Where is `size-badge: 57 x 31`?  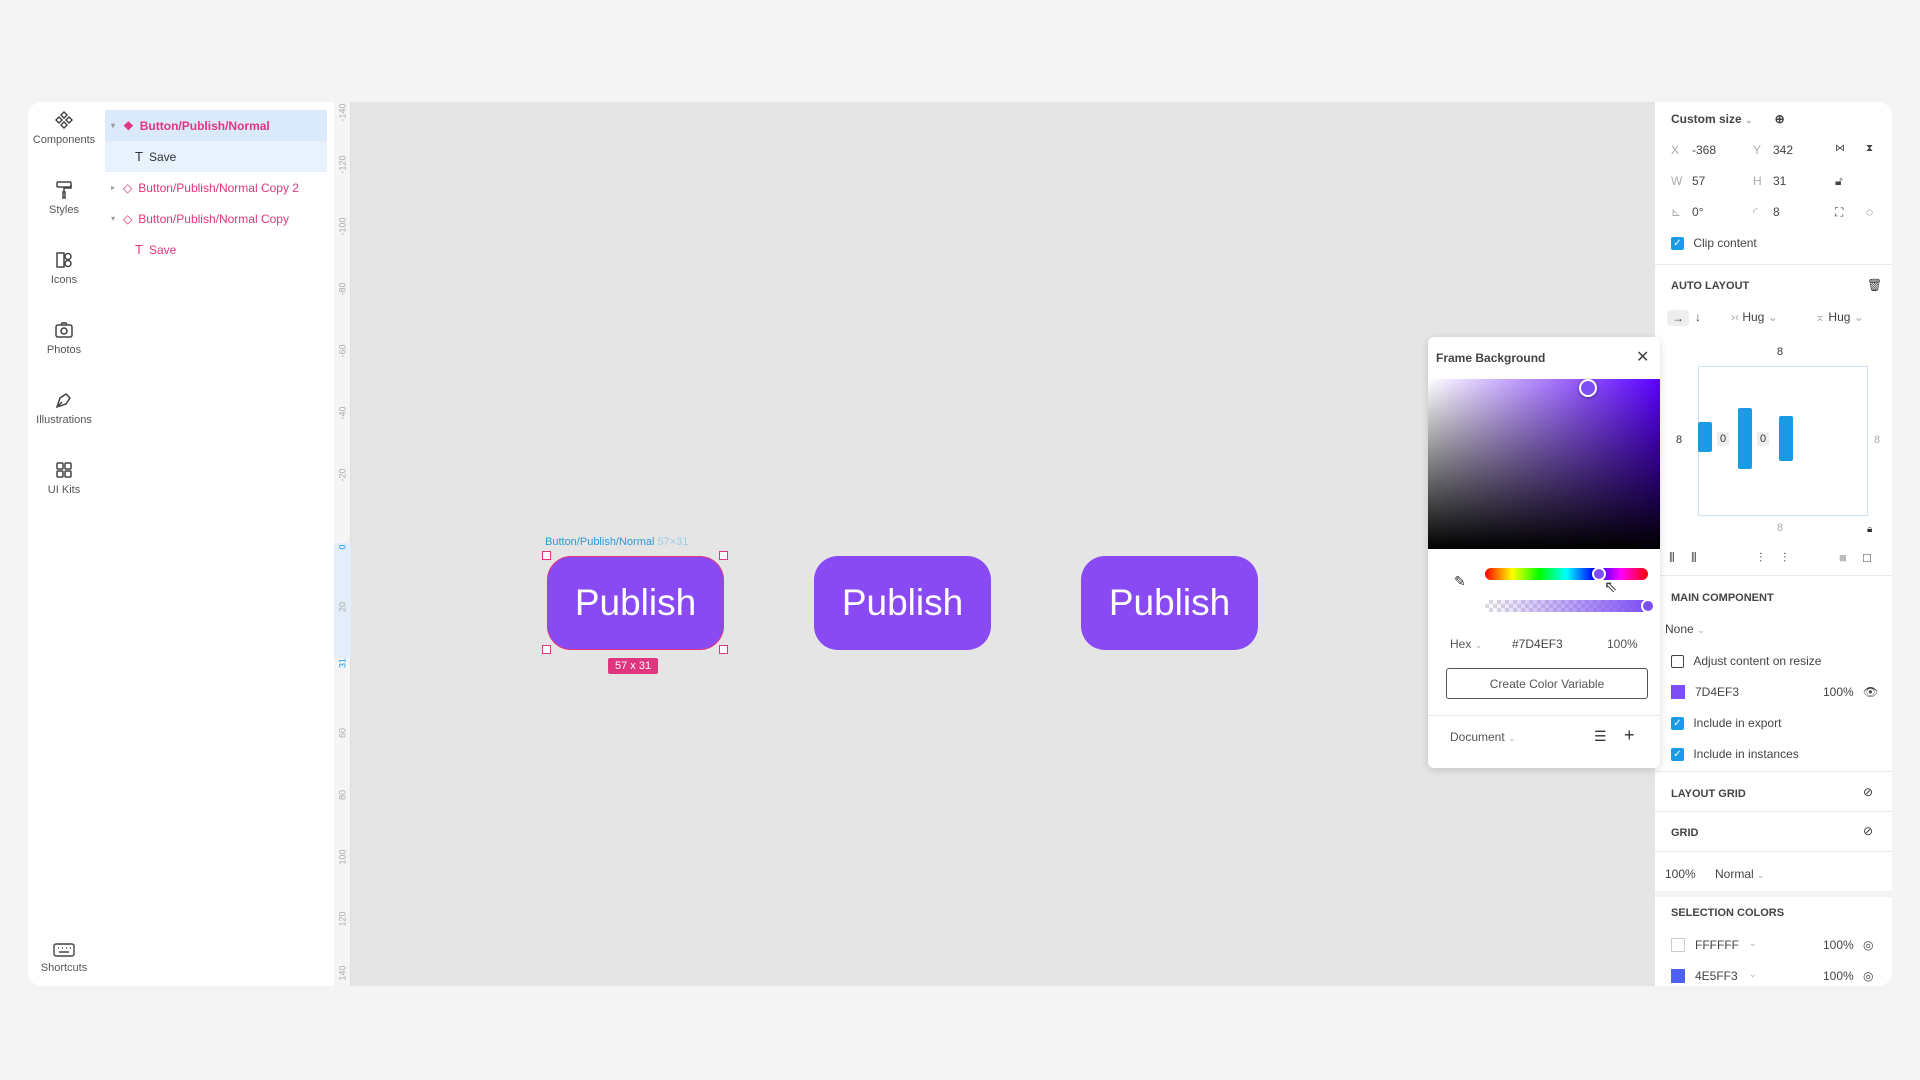
size-badge: 57 x 31 is located at coordinates (633, 666).